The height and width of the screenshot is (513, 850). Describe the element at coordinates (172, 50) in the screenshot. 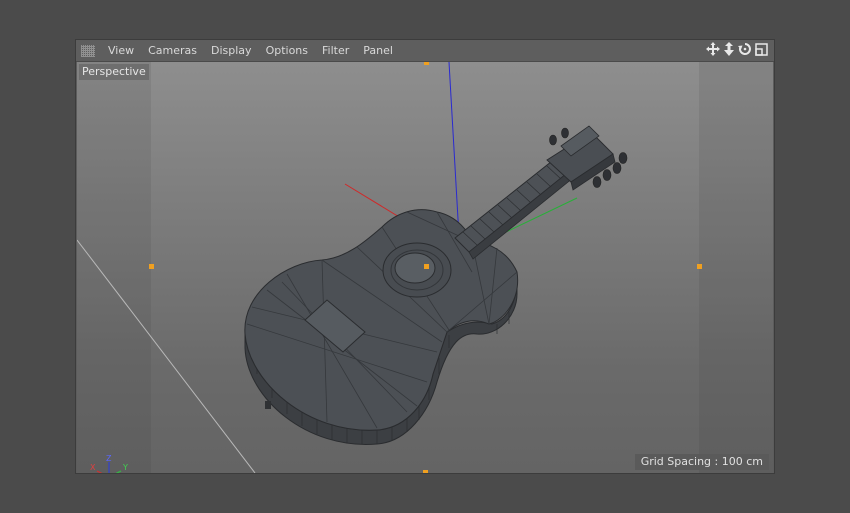

I see `menu-cameras: Cameras` at that location.